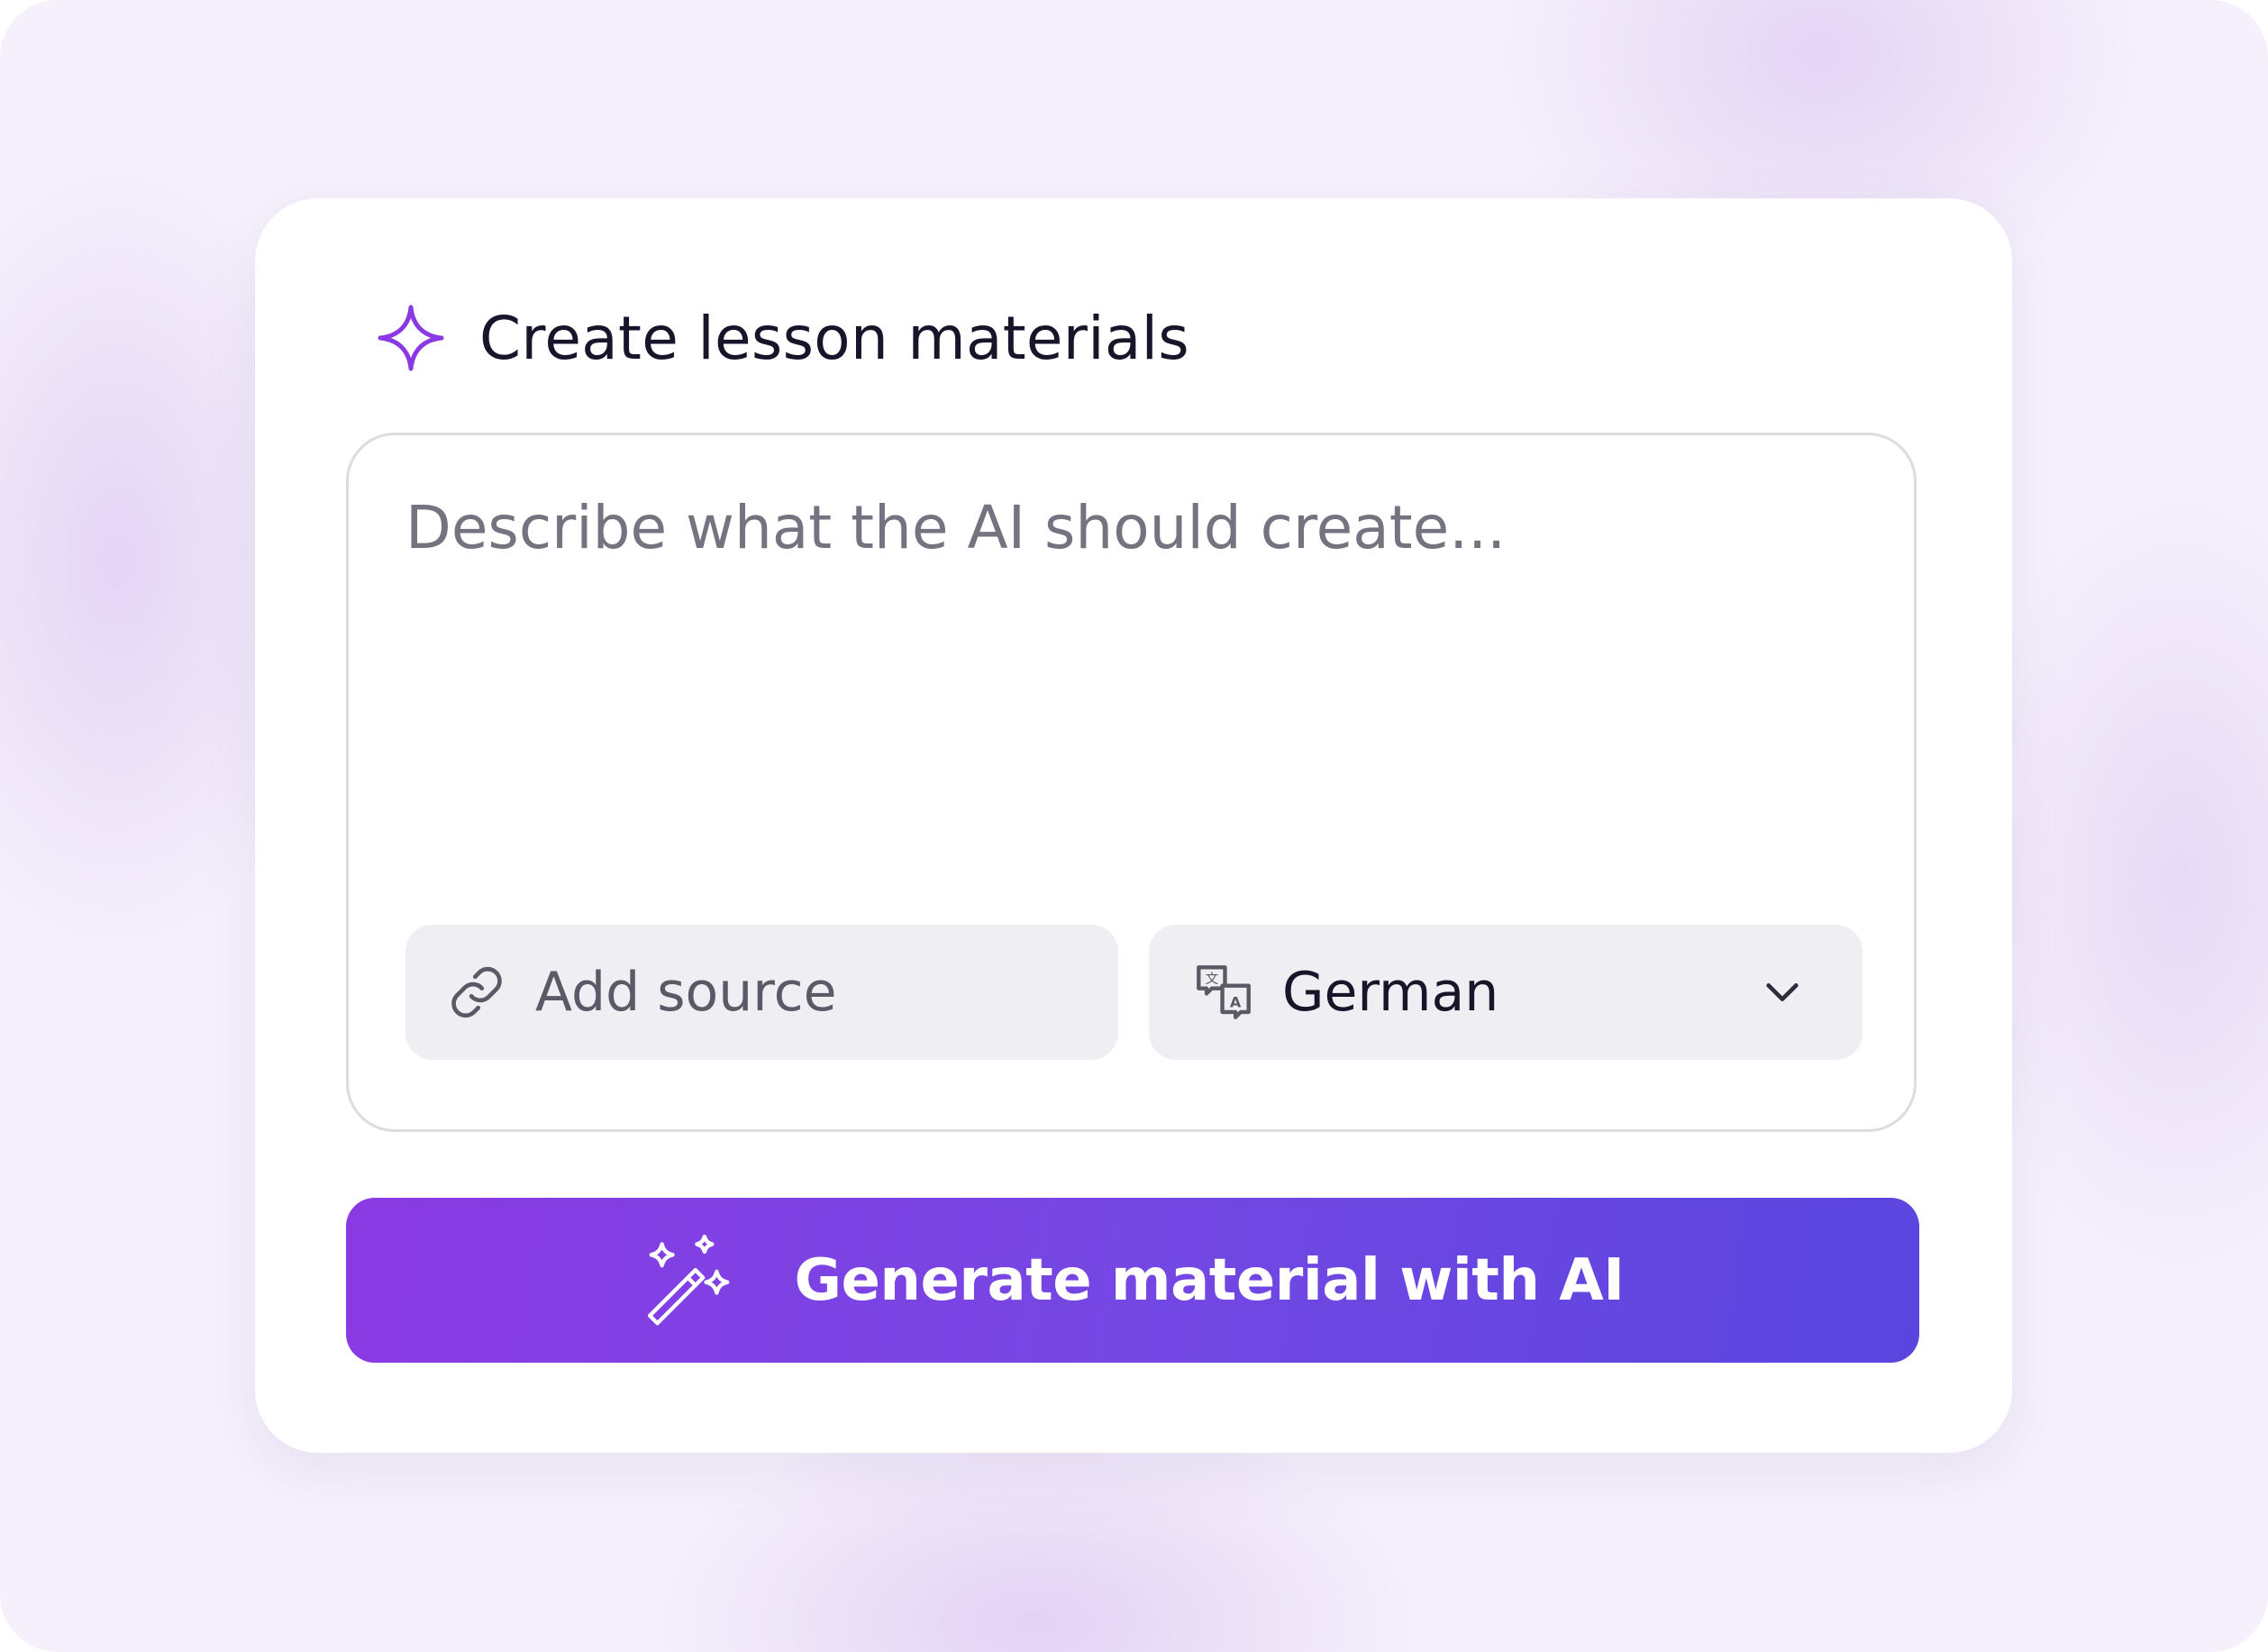 This screenshot has height=1652, width=2268. What do you see at coordinates (1390, 993) in the screenshot?
I see `language-selected-value: German` at bounding box center [1390, 993].